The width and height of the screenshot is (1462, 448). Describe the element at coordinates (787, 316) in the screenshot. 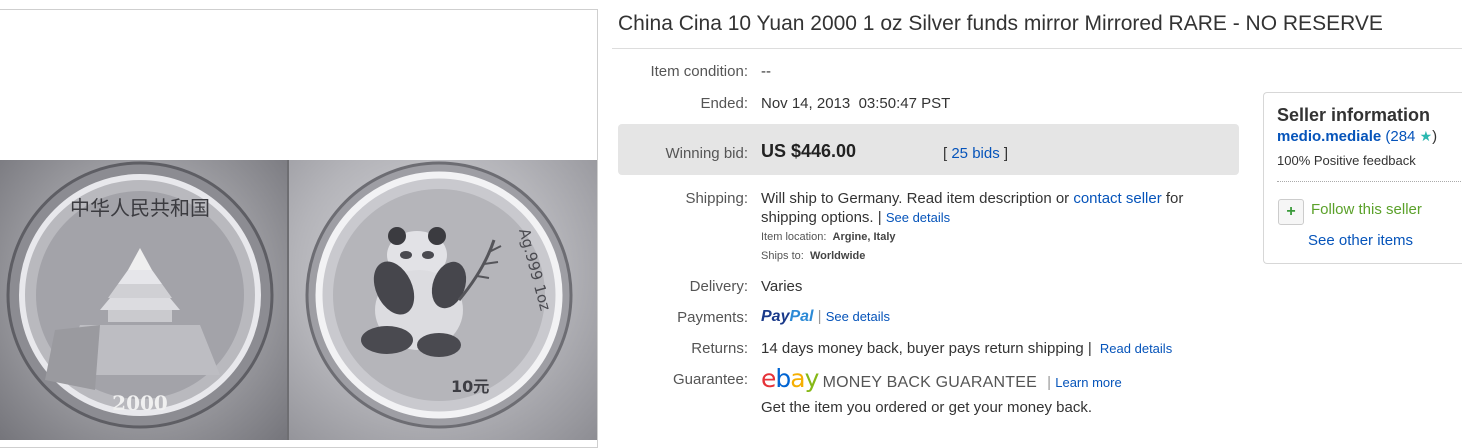

I see `paypal-logo: PayPal` at that location.